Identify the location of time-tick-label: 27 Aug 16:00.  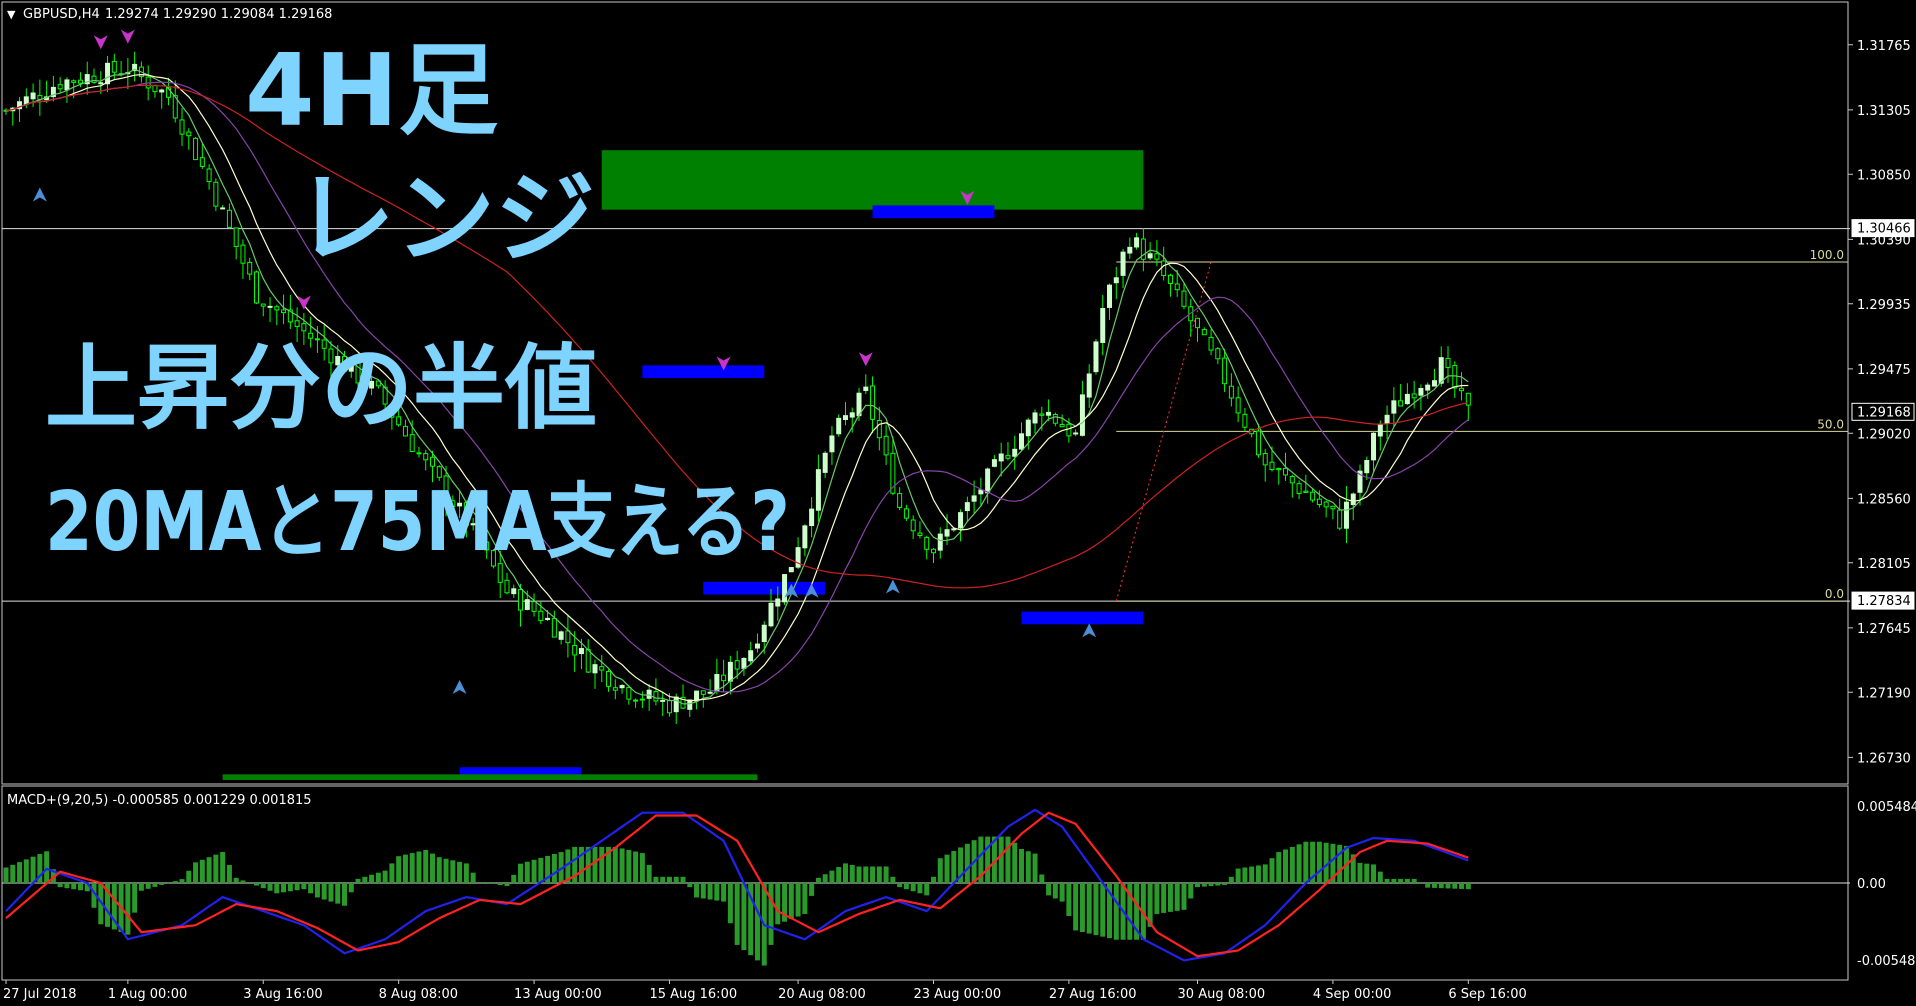
(1093, 994).